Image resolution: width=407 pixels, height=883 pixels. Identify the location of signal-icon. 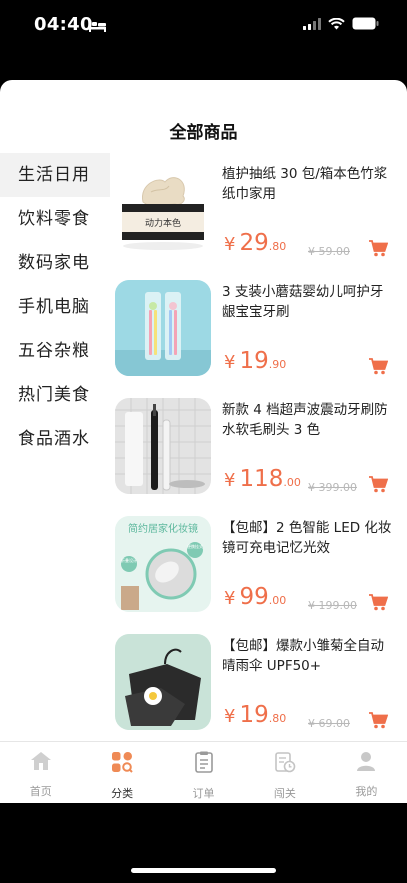
(312, 24).